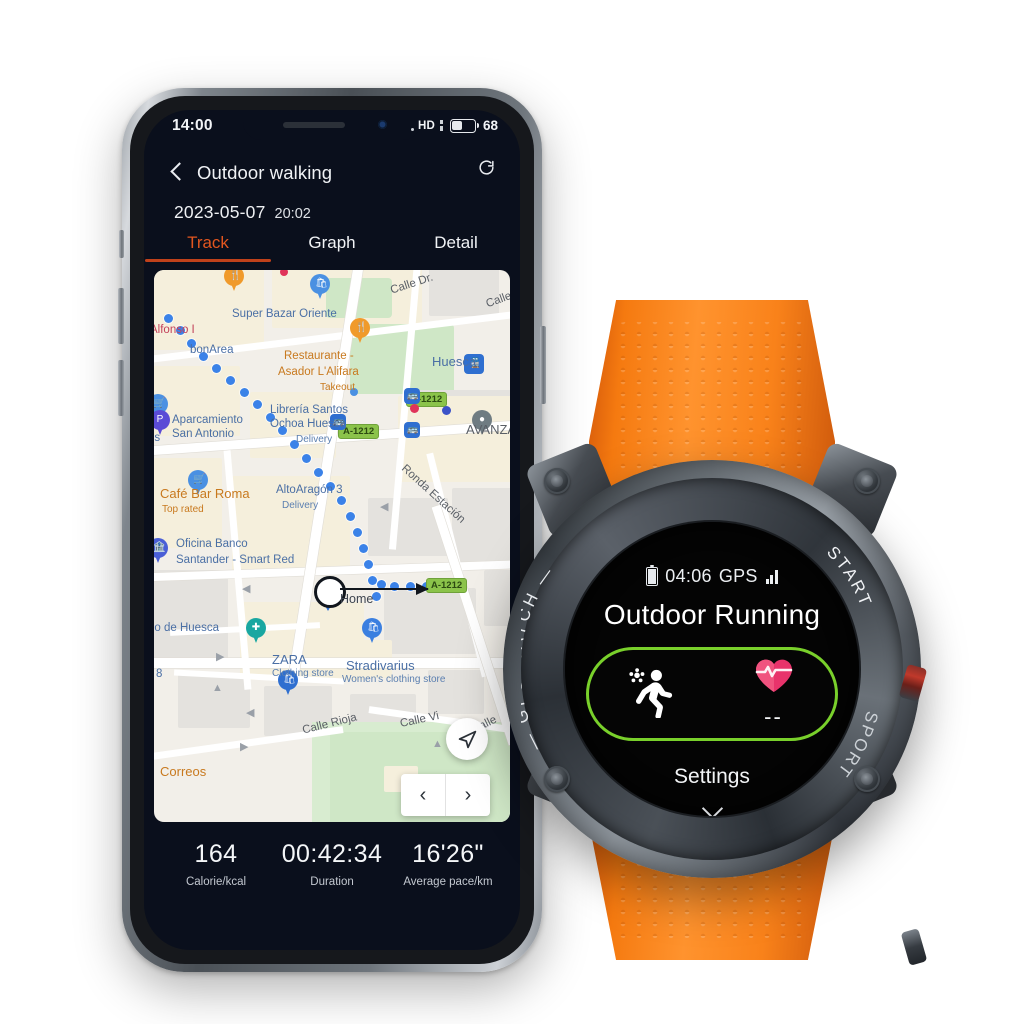  Describe the element at coordinates (207, 420) in the screenshot. I see `map-label: Aparcamiento` at that location.